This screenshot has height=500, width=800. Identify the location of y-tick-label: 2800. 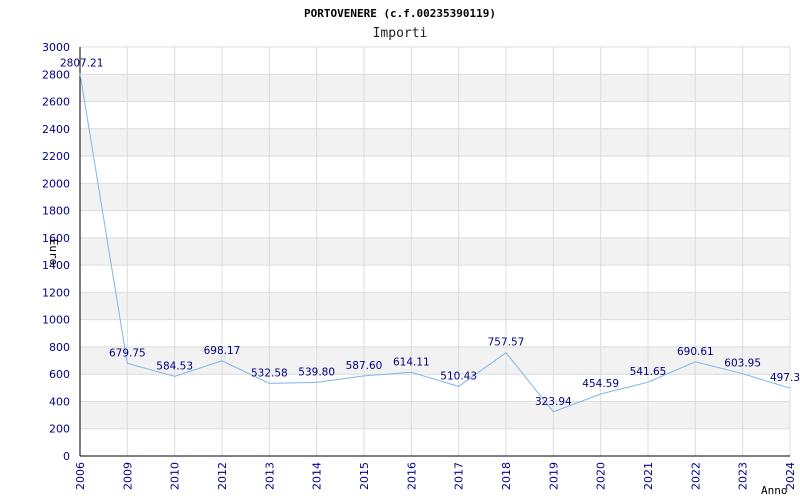
(56, 74).